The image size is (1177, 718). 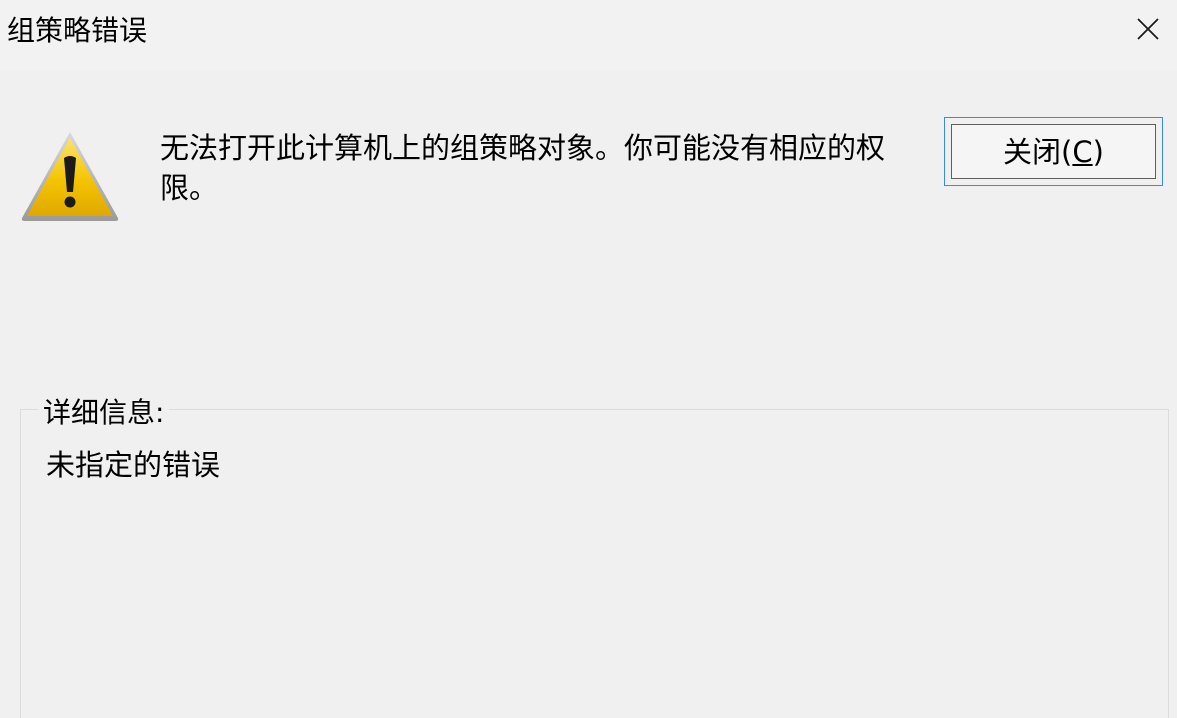 I want to click on details-legend: 详细信息:, so click(x=104, y=413).